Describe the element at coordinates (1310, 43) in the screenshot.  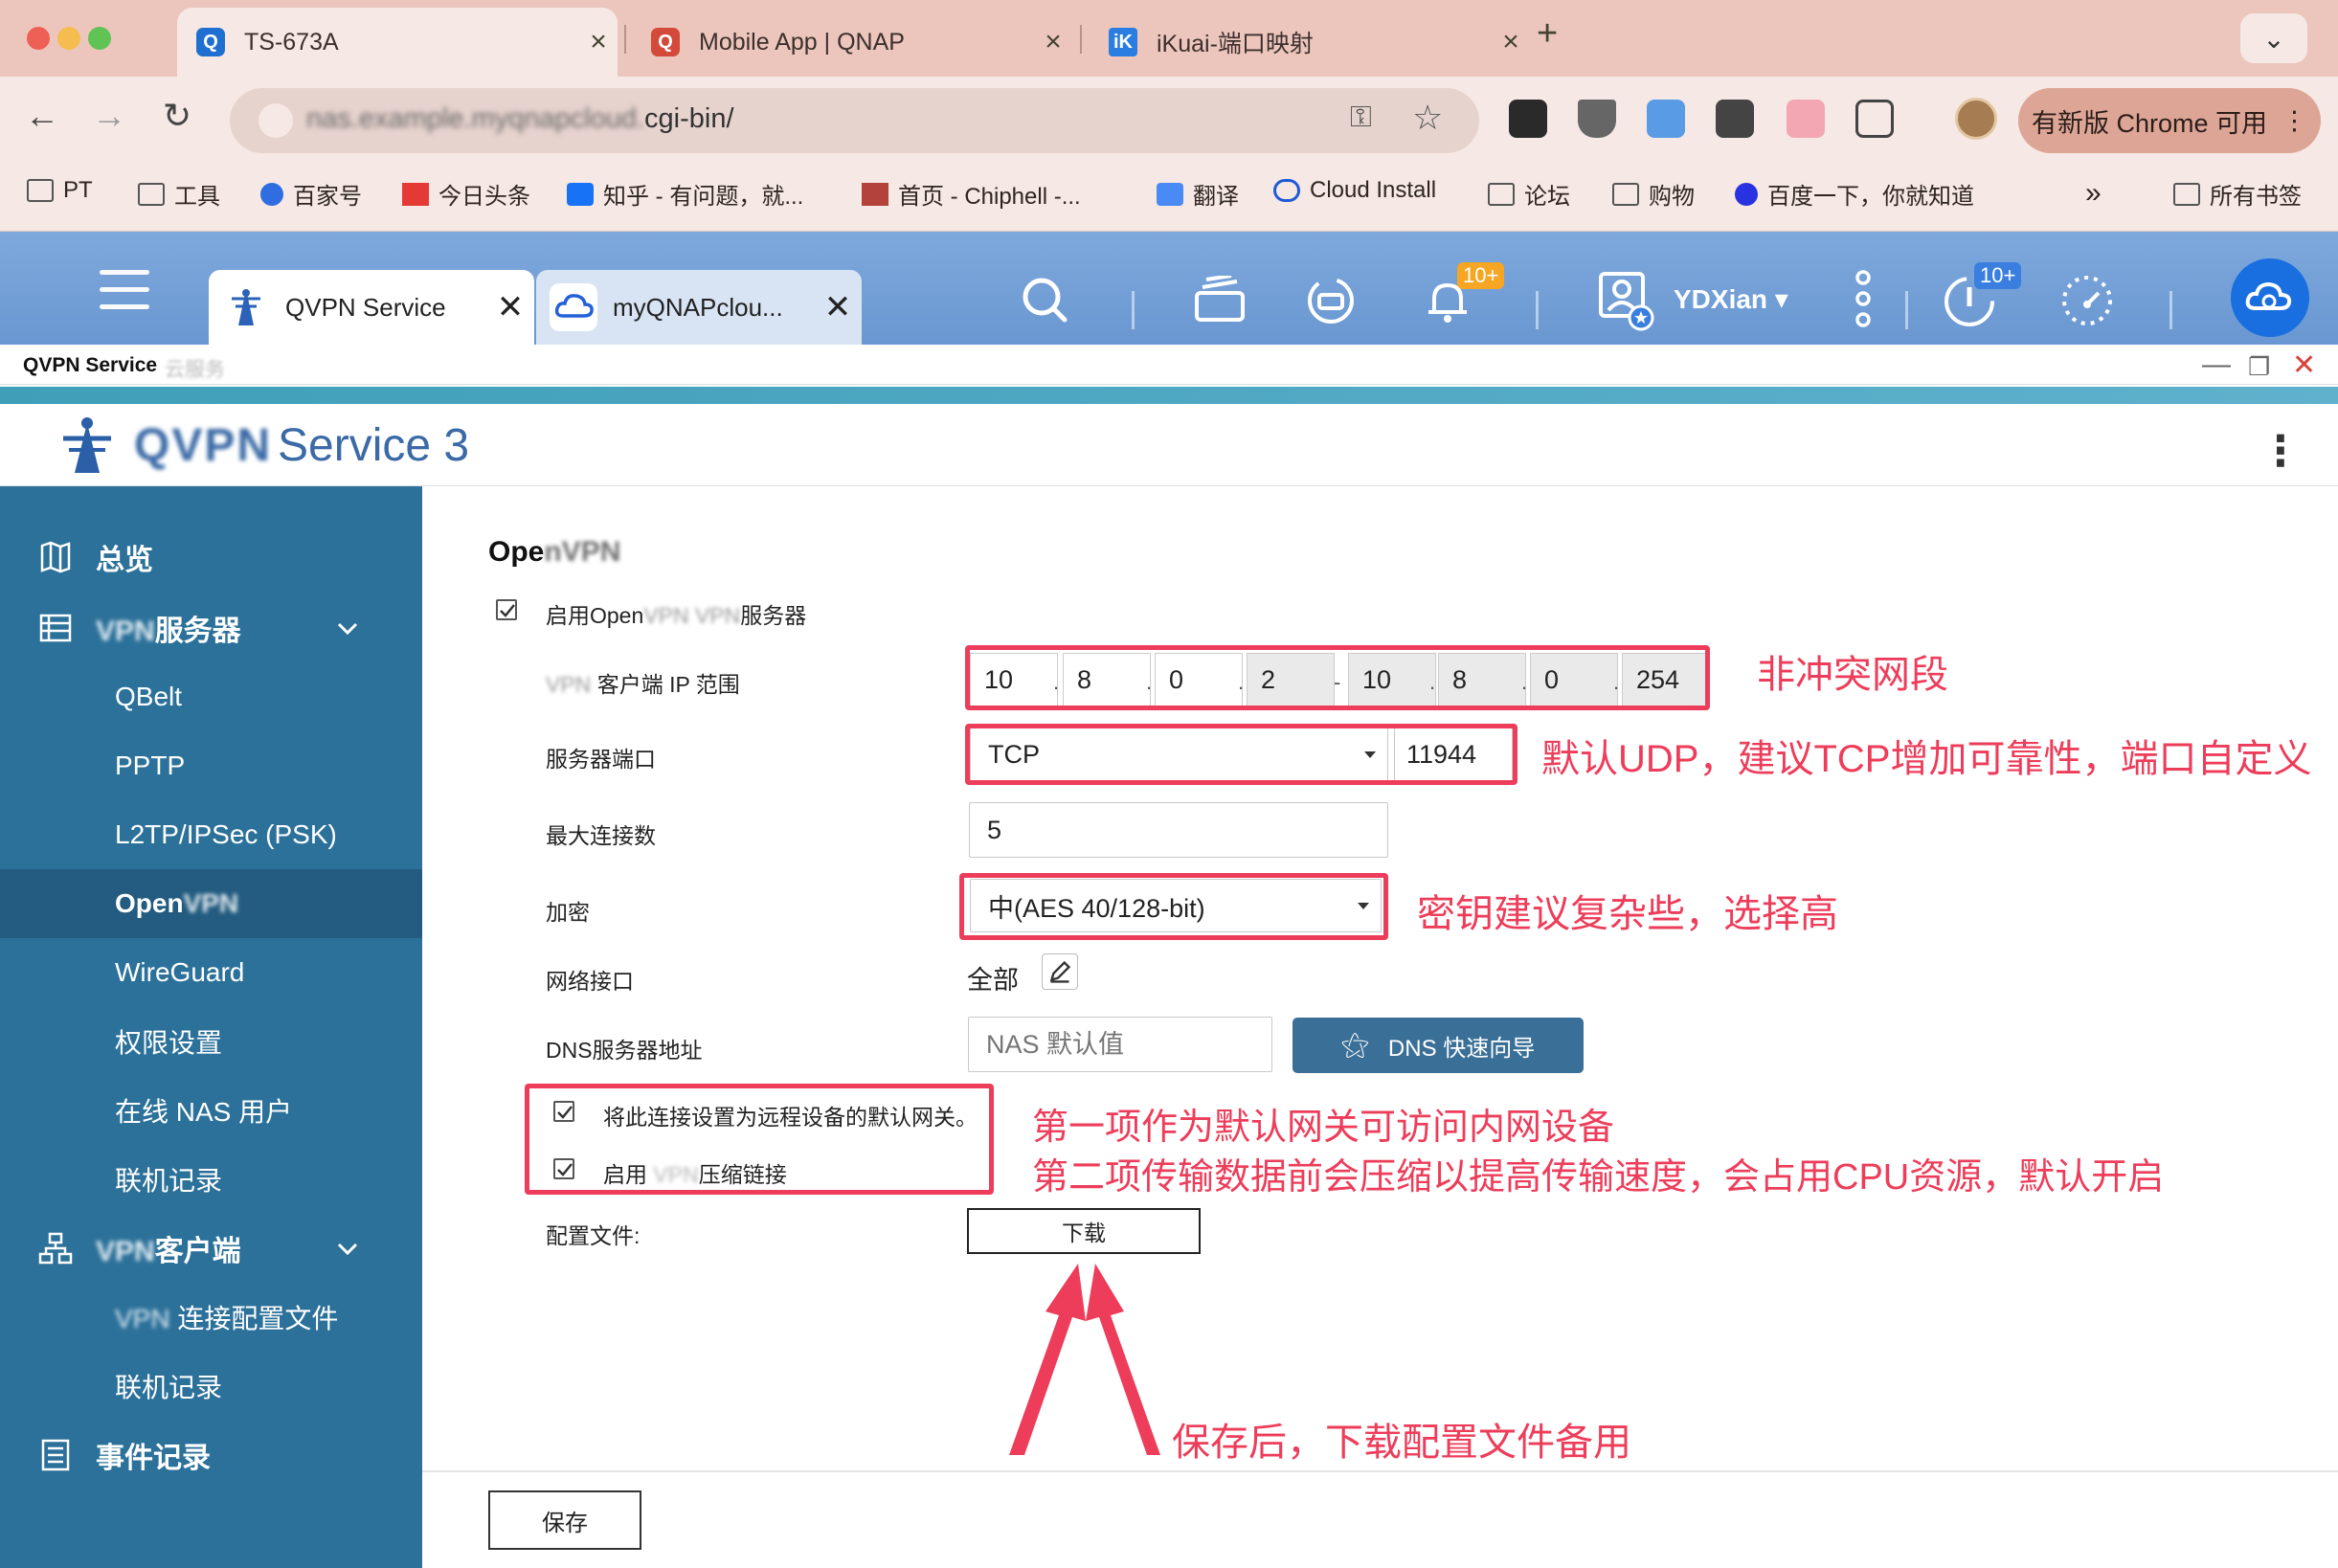
I see `browser-tab-ikuai: iK iKuai-端口映射 ×` at that location.